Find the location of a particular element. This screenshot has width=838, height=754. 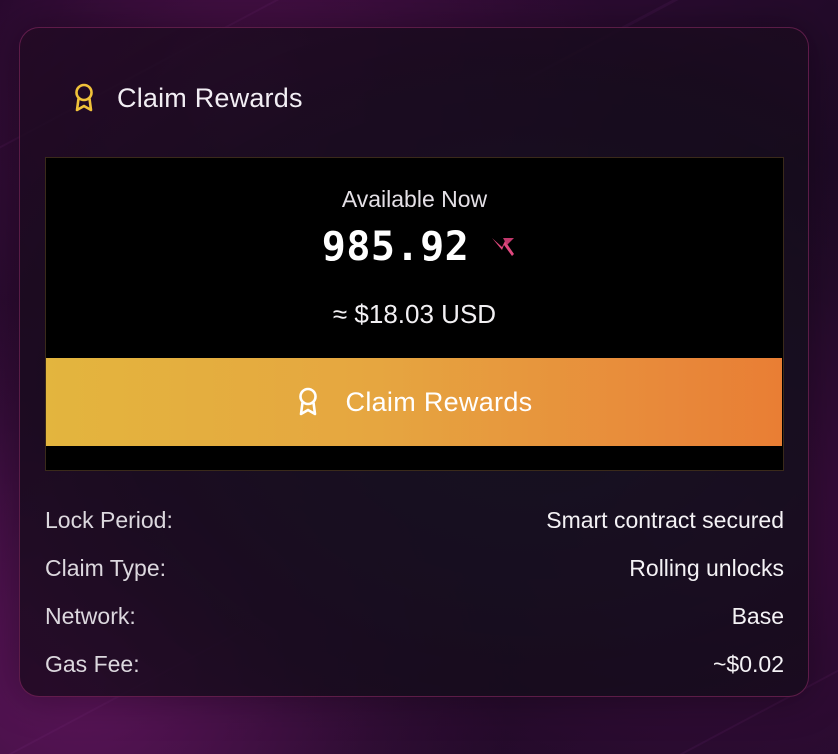

detail-value: Rolling unlocks is located at coordinates (706, 567).